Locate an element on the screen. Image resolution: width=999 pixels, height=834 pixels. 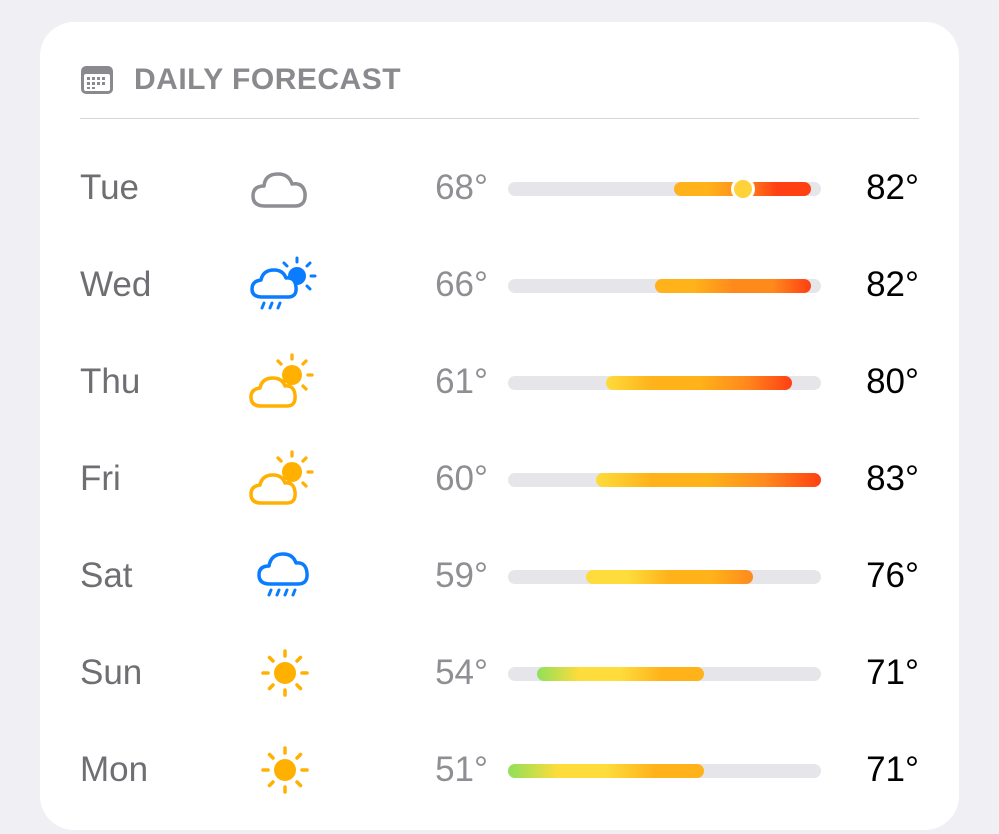
day-label: Fri is located at coordinates (100, 478).